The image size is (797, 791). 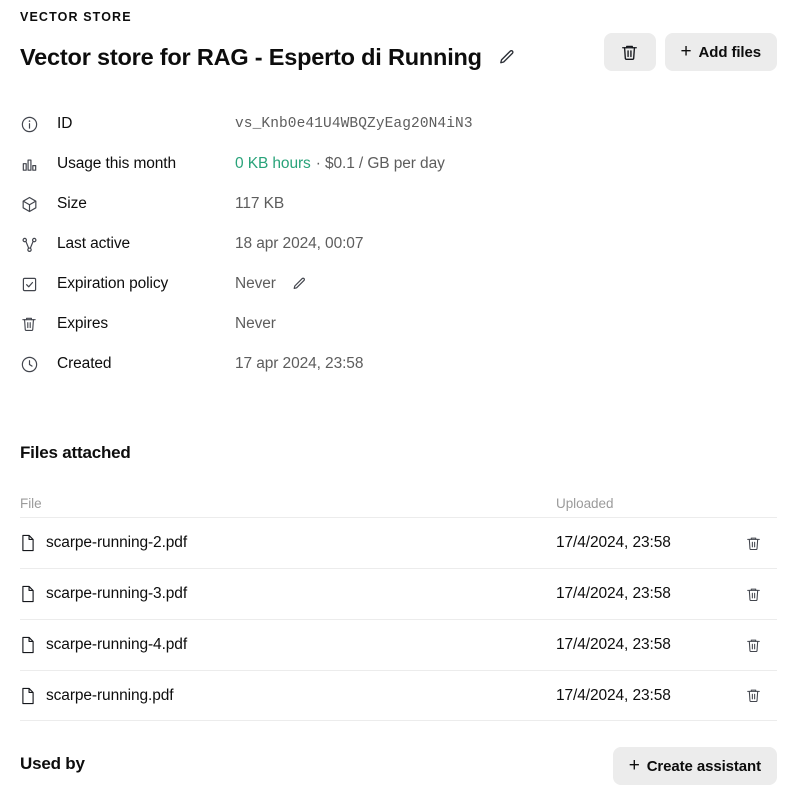 I want to click on clock-icon, so click(x=31, y=364).